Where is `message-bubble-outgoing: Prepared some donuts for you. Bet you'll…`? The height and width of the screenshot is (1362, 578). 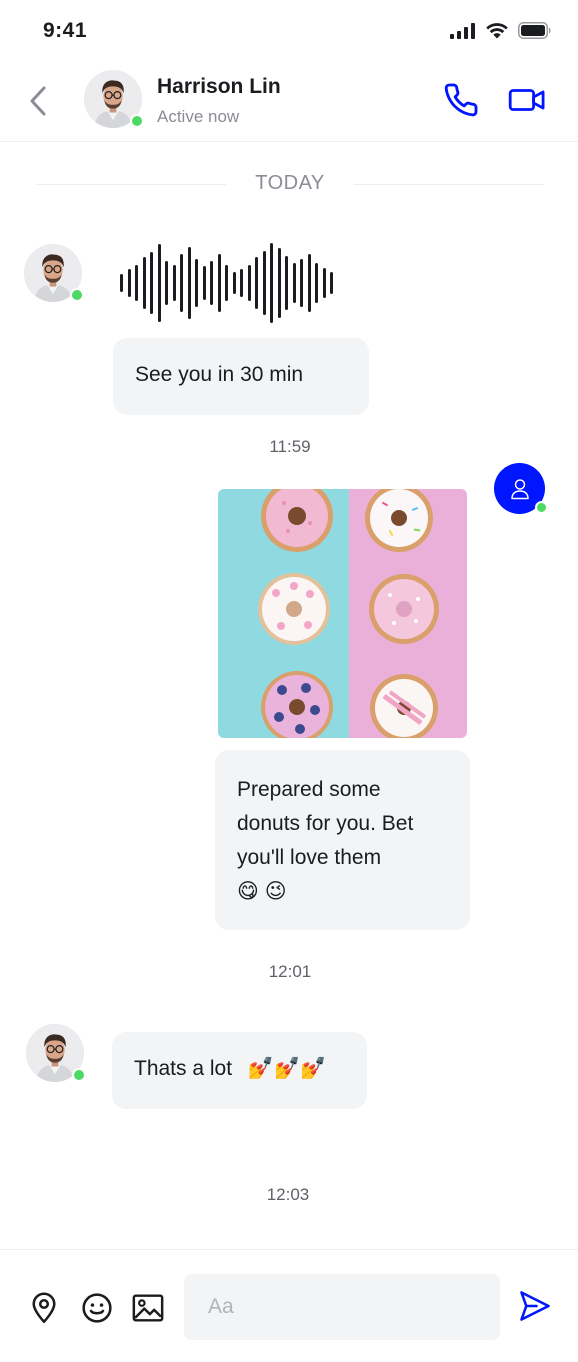 message-bubble-outgoing: Prepared some donuts for you. Bet you'll… is located at coordinates (342, 840).